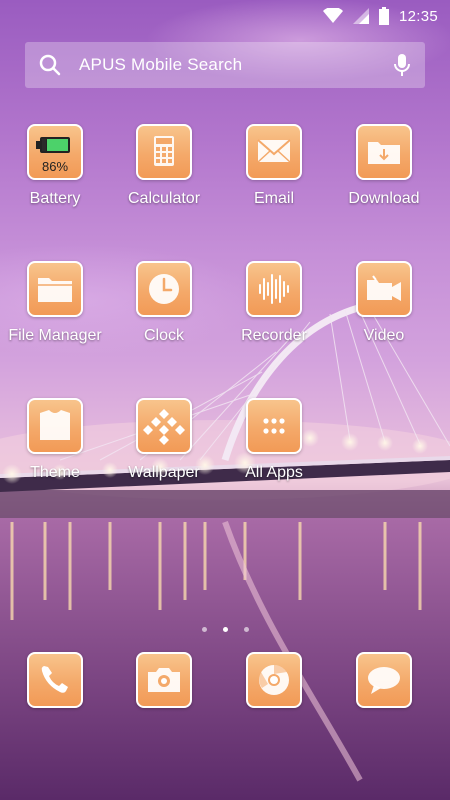  What do you see at coordinates (55, 289) in the screenshot?
I see `folder-icon` at bounding box center [55, 289].